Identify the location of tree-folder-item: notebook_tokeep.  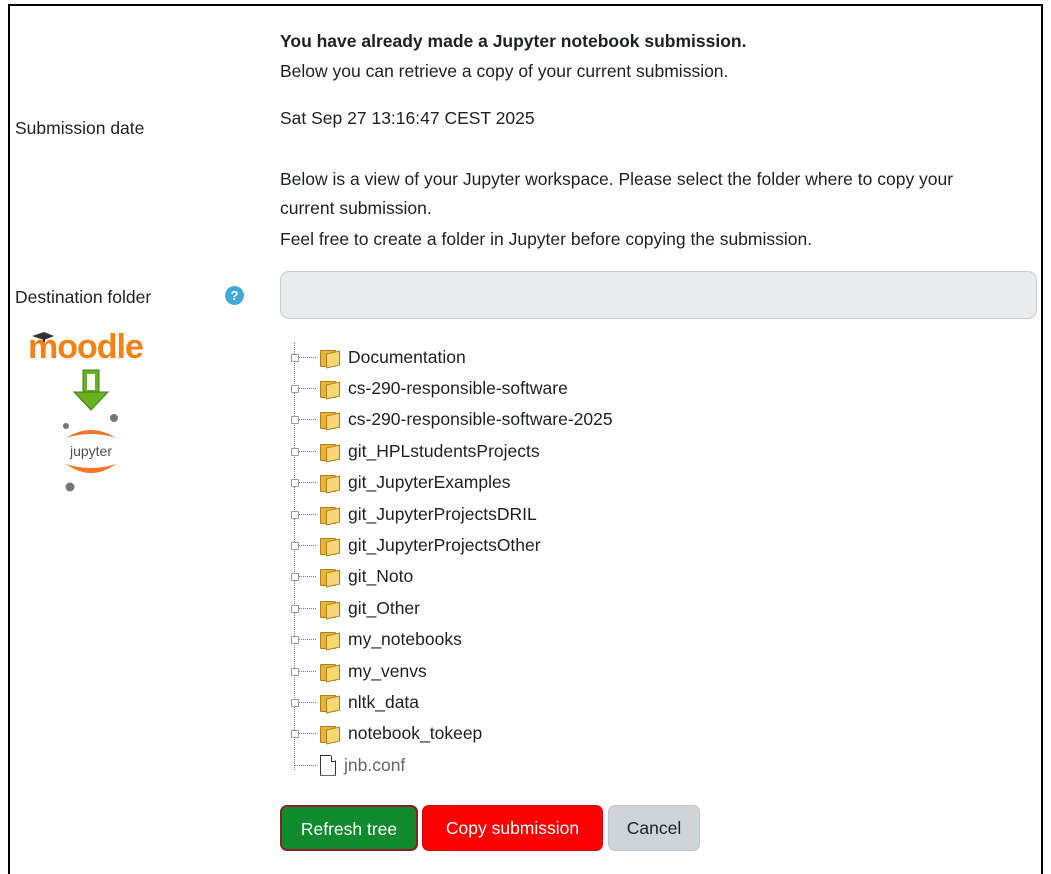
(385, 734).